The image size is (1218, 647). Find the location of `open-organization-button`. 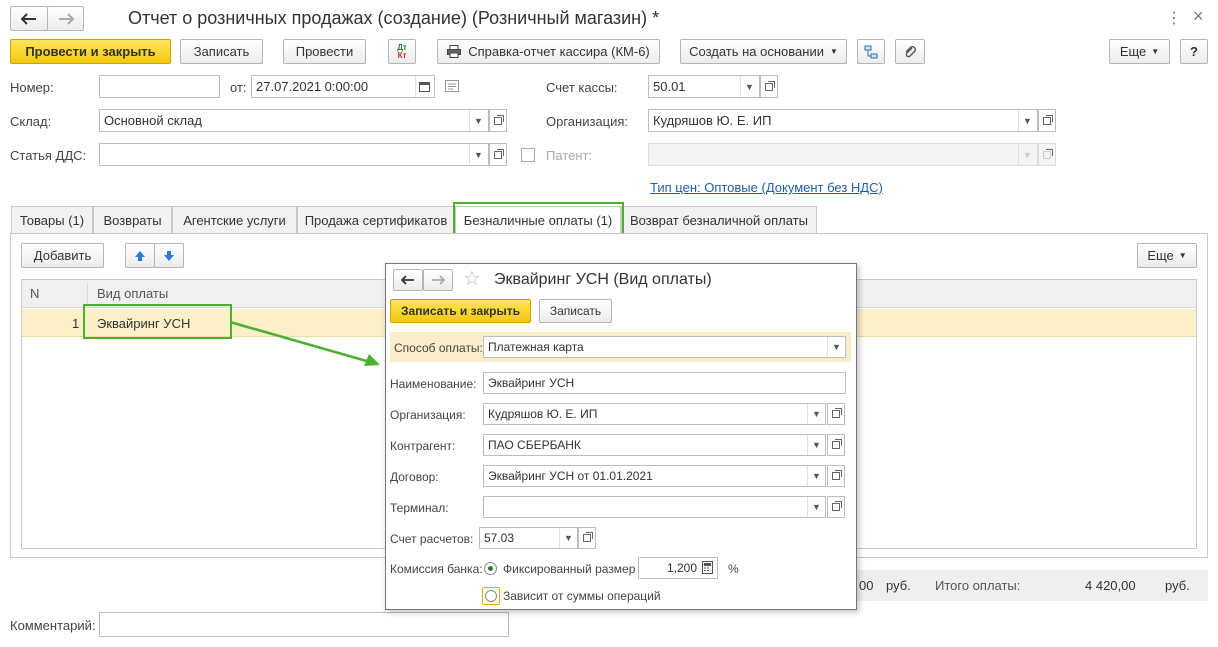

open-organization-button is located at coordinates (1047, 120).